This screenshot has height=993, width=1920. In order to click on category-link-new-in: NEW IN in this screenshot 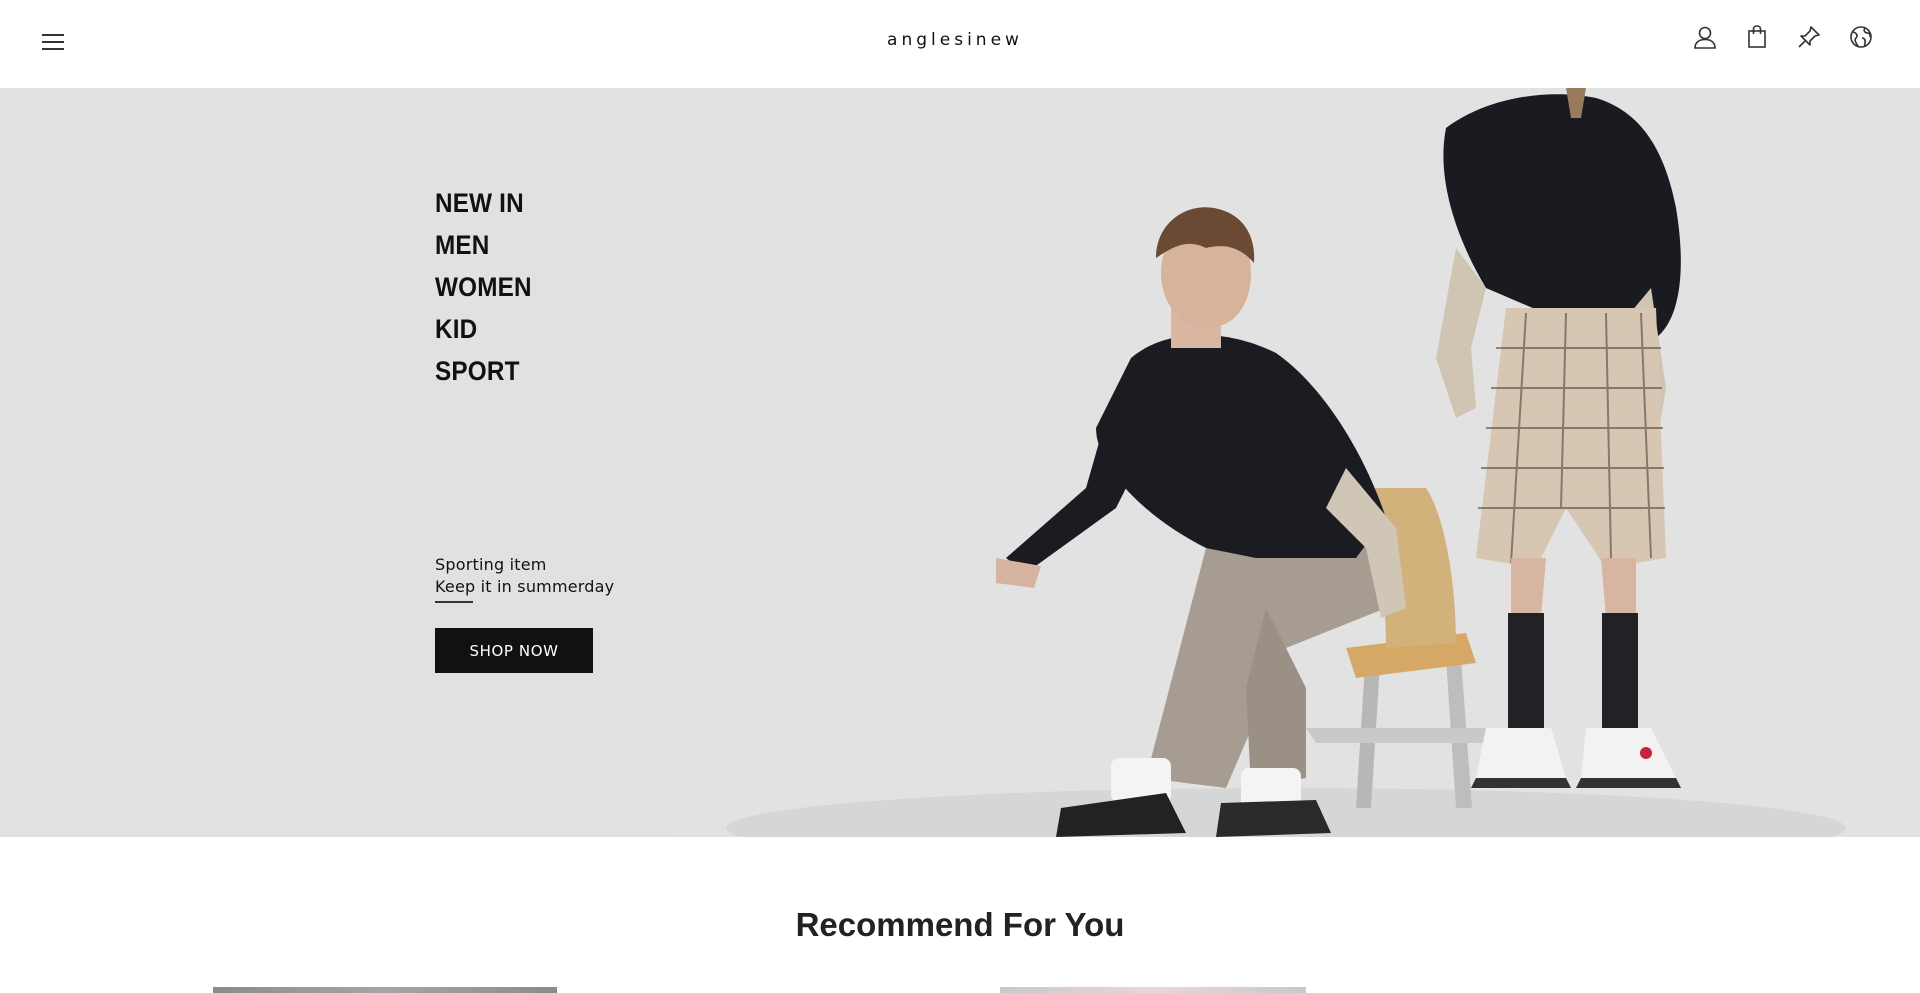, I will do `click(483, 203)`.